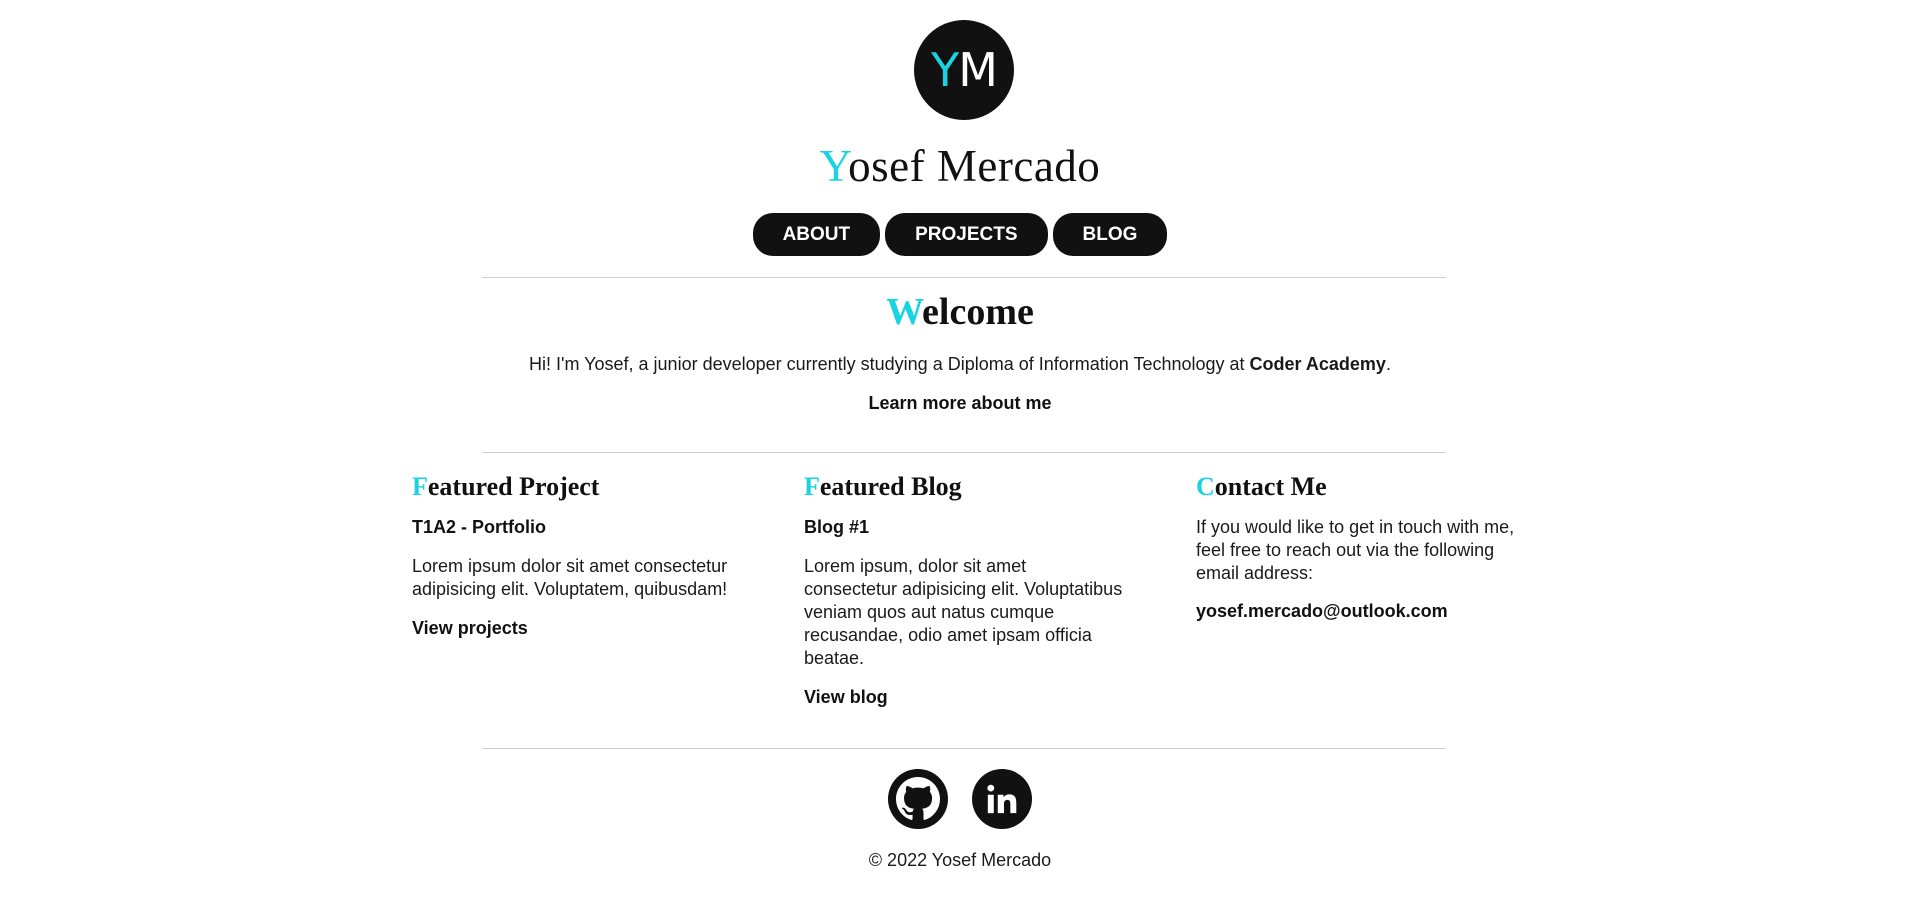 The width and height of the screenshot is (1920, 905). What do you see at coordinates (1110, 234) in the screenshot?
I see `nav-blog-button: BLOG` at bounding box center [1110, 234].